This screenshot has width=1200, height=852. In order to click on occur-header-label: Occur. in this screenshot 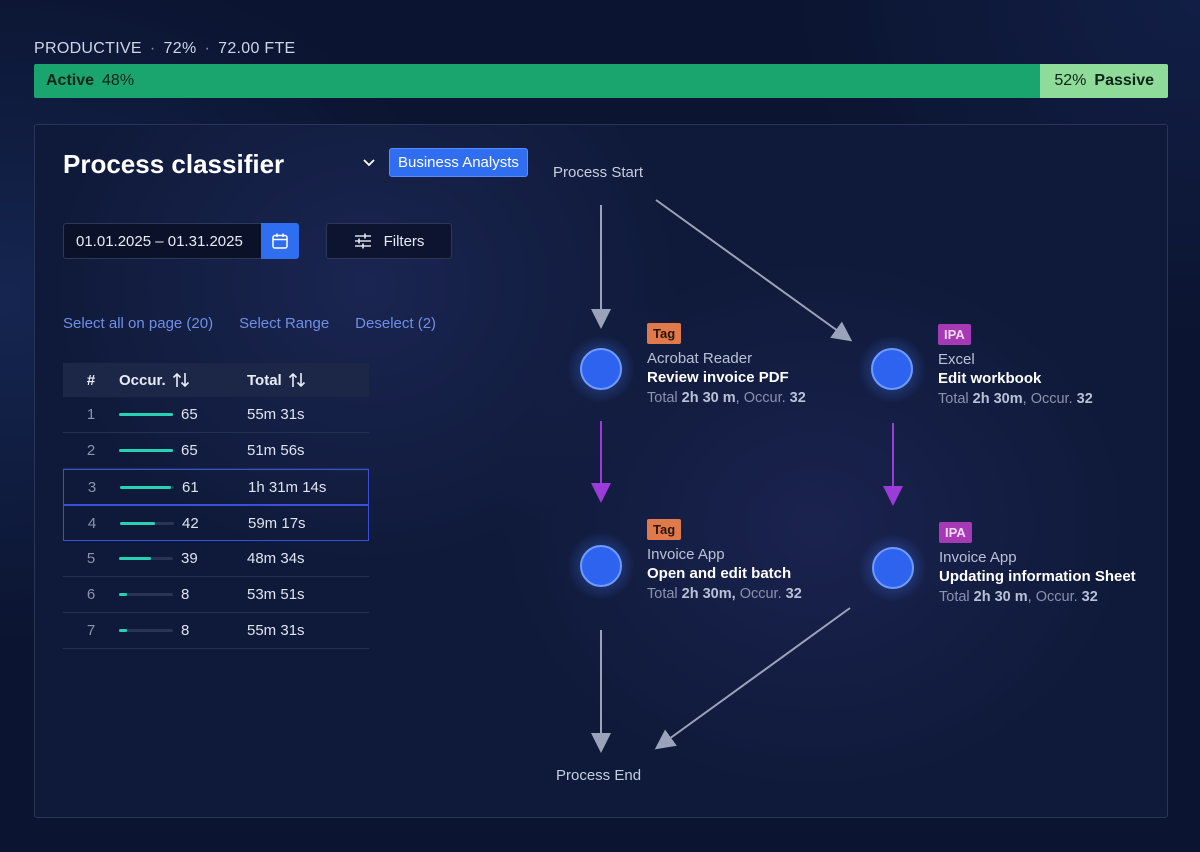, I will do `click(142, 380)`.